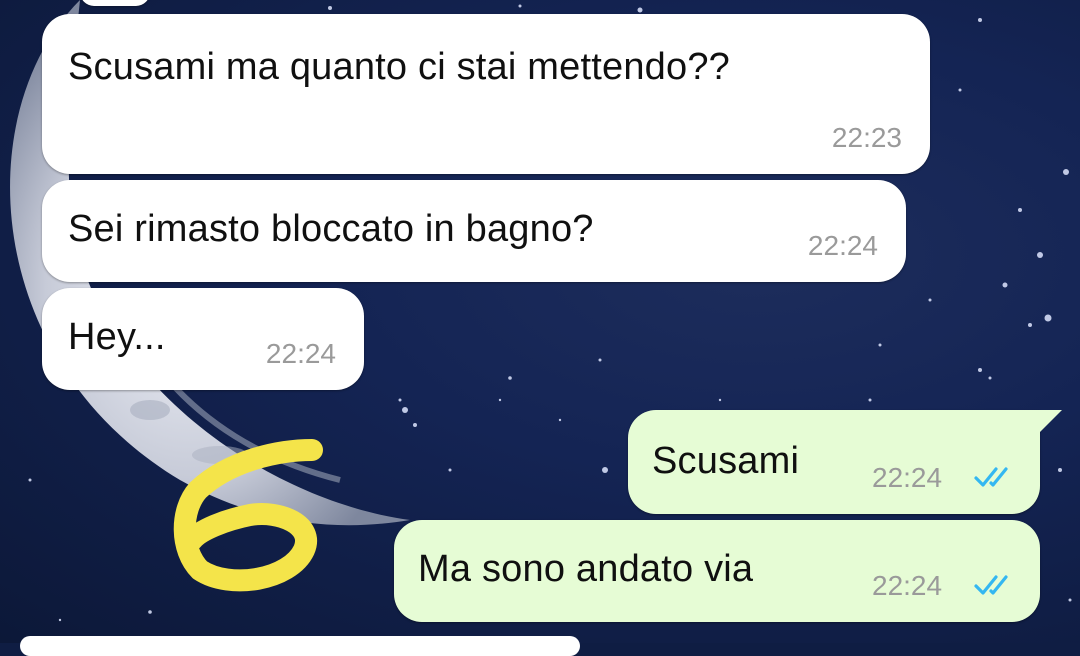  I want to click on previous-message-edge, so click(115, 3).